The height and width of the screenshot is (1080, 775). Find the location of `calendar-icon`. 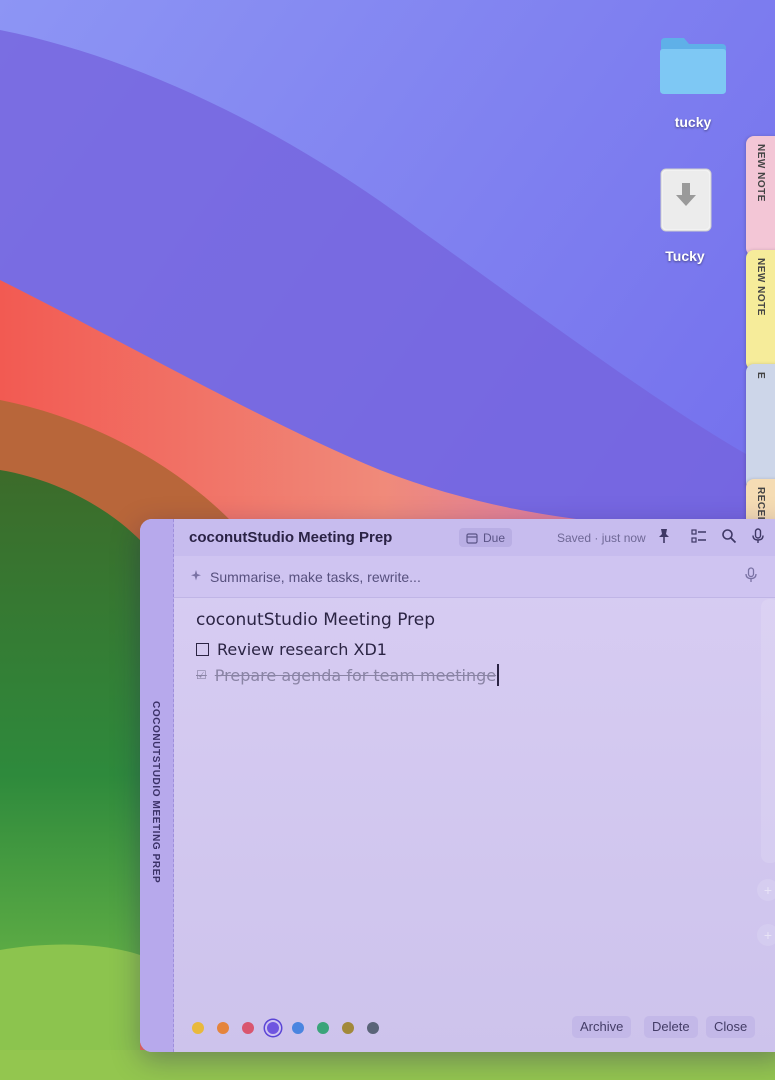

calendar-icon is located at coordinates (472, 538).